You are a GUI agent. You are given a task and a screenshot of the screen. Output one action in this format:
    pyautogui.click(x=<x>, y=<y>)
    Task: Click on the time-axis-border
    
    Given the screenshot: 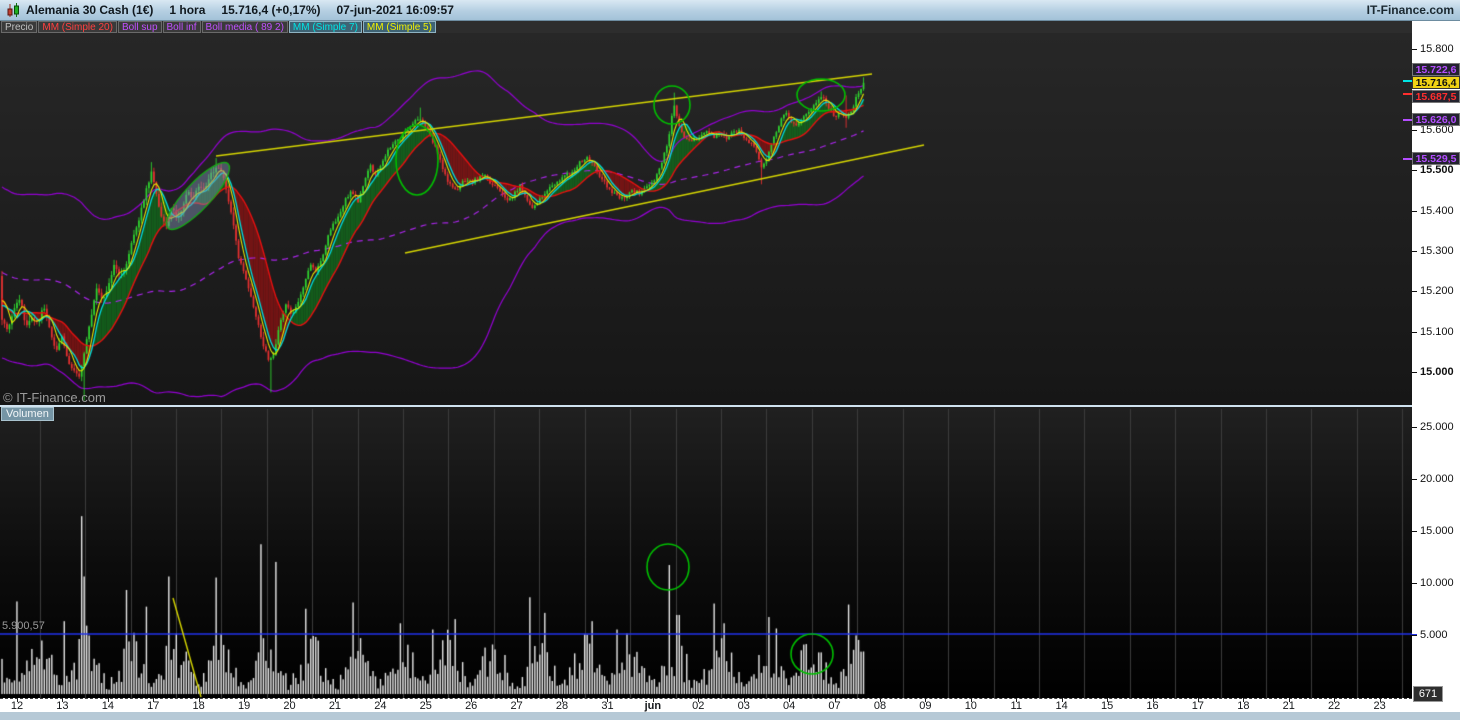 What is the action you would take?
    pyautogui.click(x=706, y=698)
    